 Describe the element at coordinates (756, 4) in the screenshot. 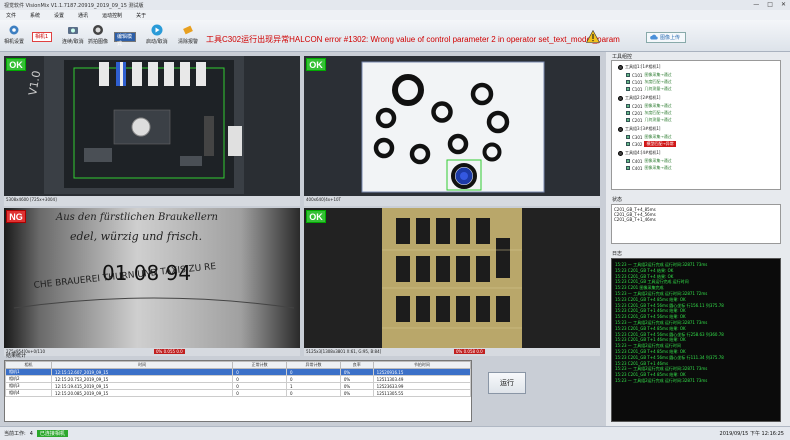

I see `minimize-button: —` at that location.